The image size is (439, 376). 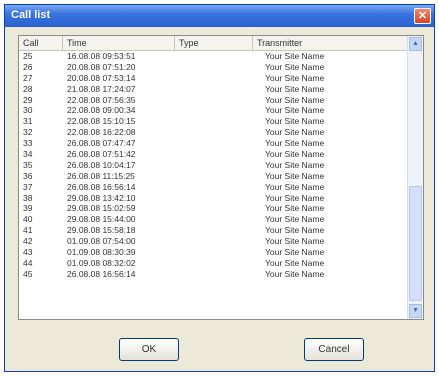 I want to click on cell-call: 32, so click(x=28, y=132).